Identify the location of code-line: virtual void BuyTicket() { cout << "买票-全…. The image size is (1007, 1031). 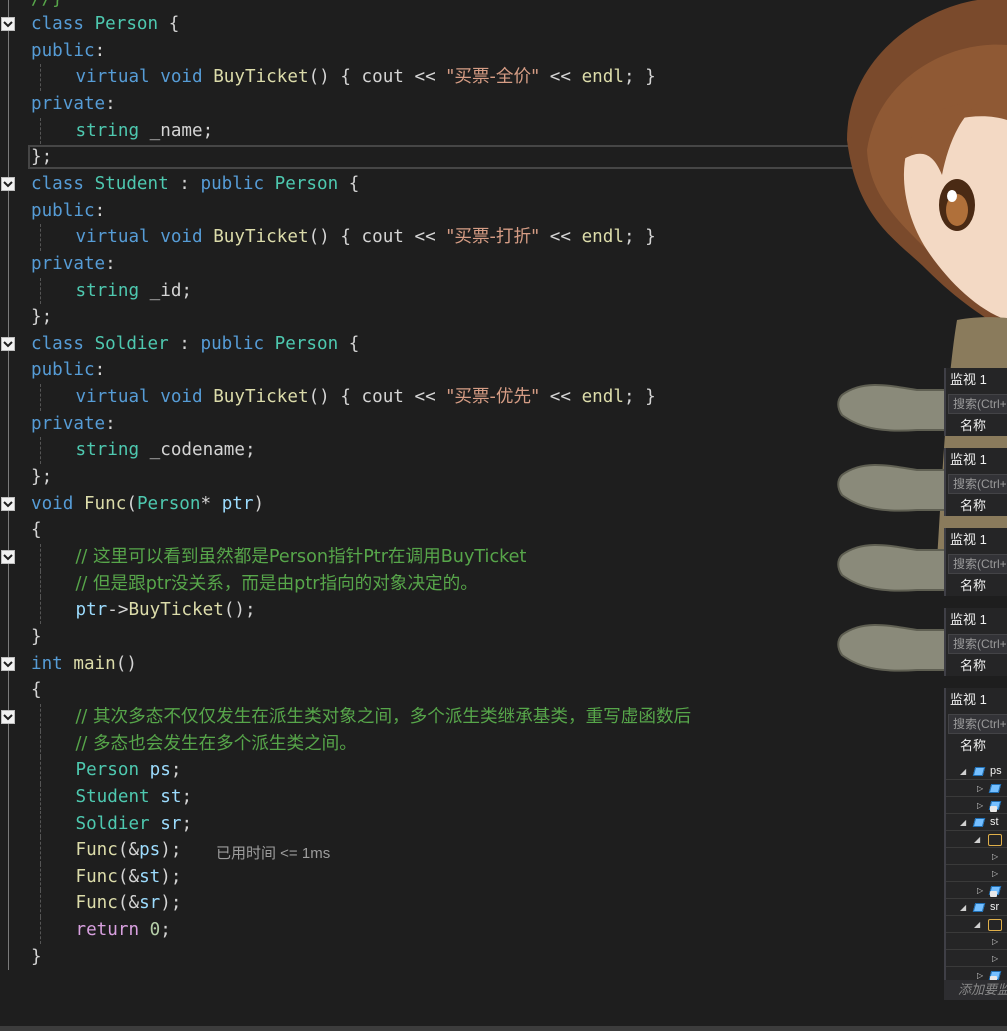
(366, 77).